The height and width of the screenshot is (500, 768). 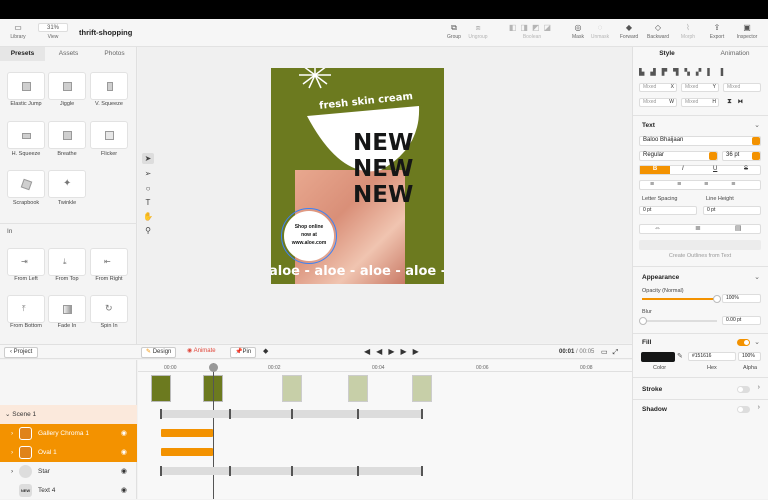 What do you see at coordinates (532, 31) in the screenshot?
I see `boolean-button: ◧◨◩◪ Boolean` at bounding box center [532, 31].